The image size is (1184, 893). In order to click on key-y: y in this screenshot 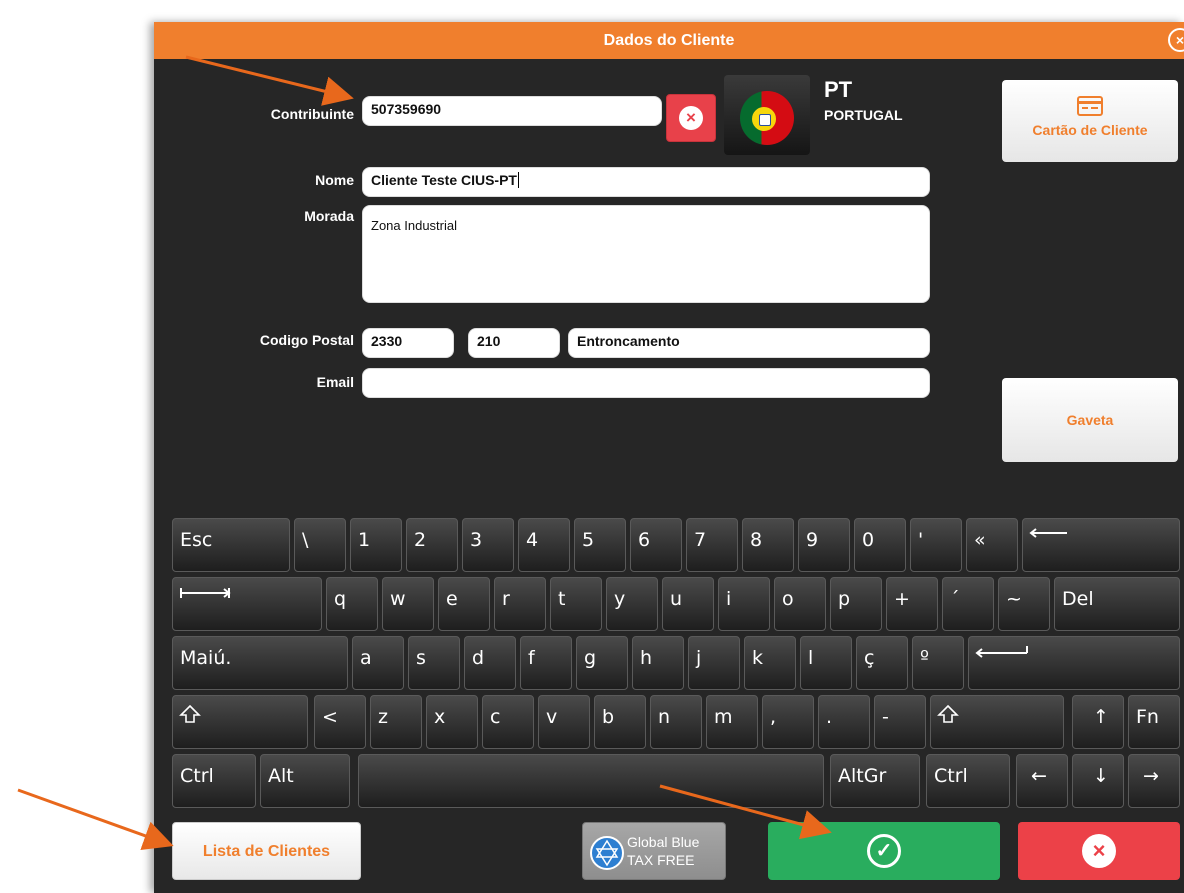, I will do `click(632, 604)`.